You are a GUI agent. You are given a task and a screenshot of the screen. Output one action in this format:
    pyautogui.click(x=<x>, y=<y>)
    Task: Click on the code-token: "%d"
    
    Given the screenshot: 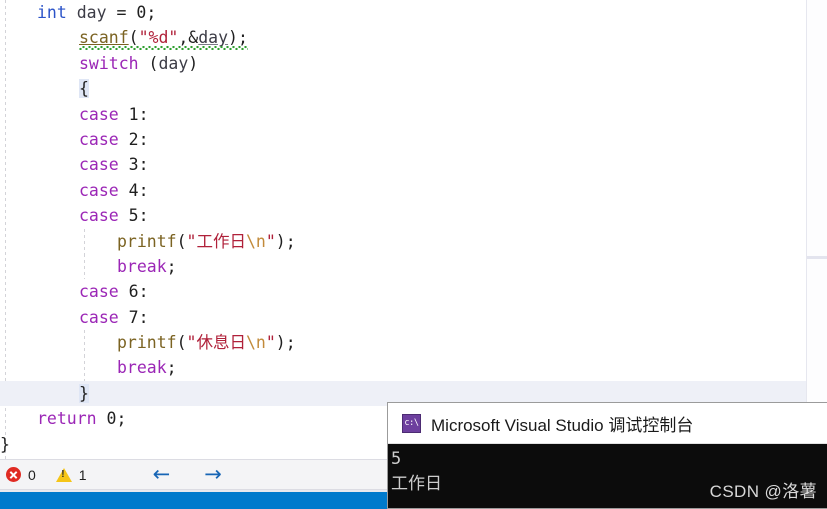 What is the action you would take?
    pyautogui.click(x=158, y=38)
    